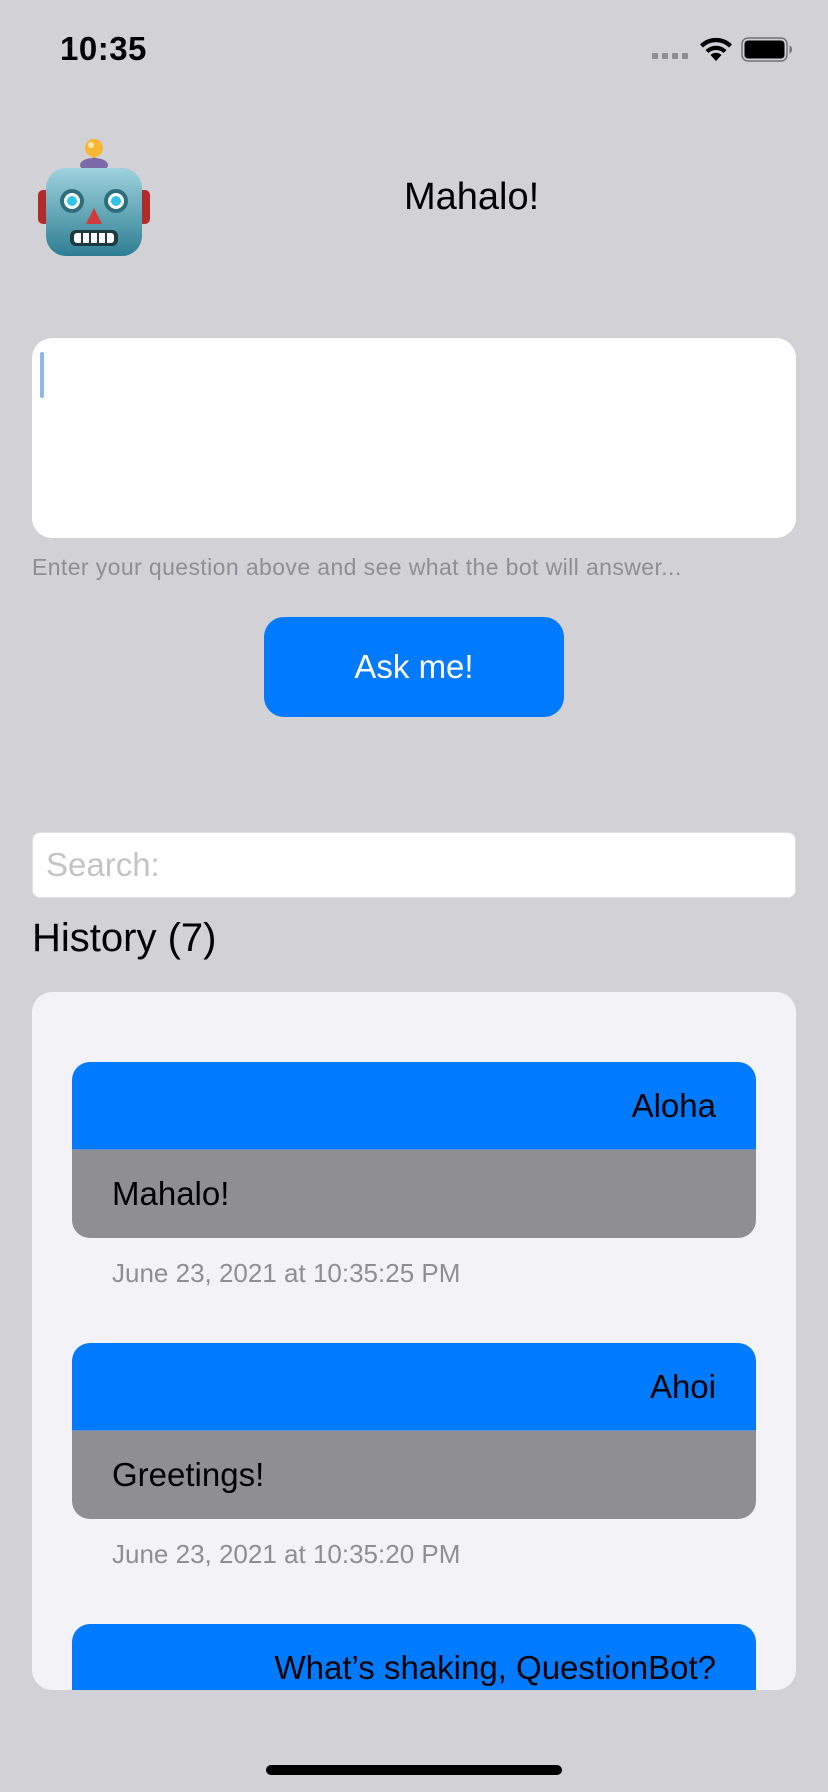  I want to click on robot-face-icon, so click(94, 197).